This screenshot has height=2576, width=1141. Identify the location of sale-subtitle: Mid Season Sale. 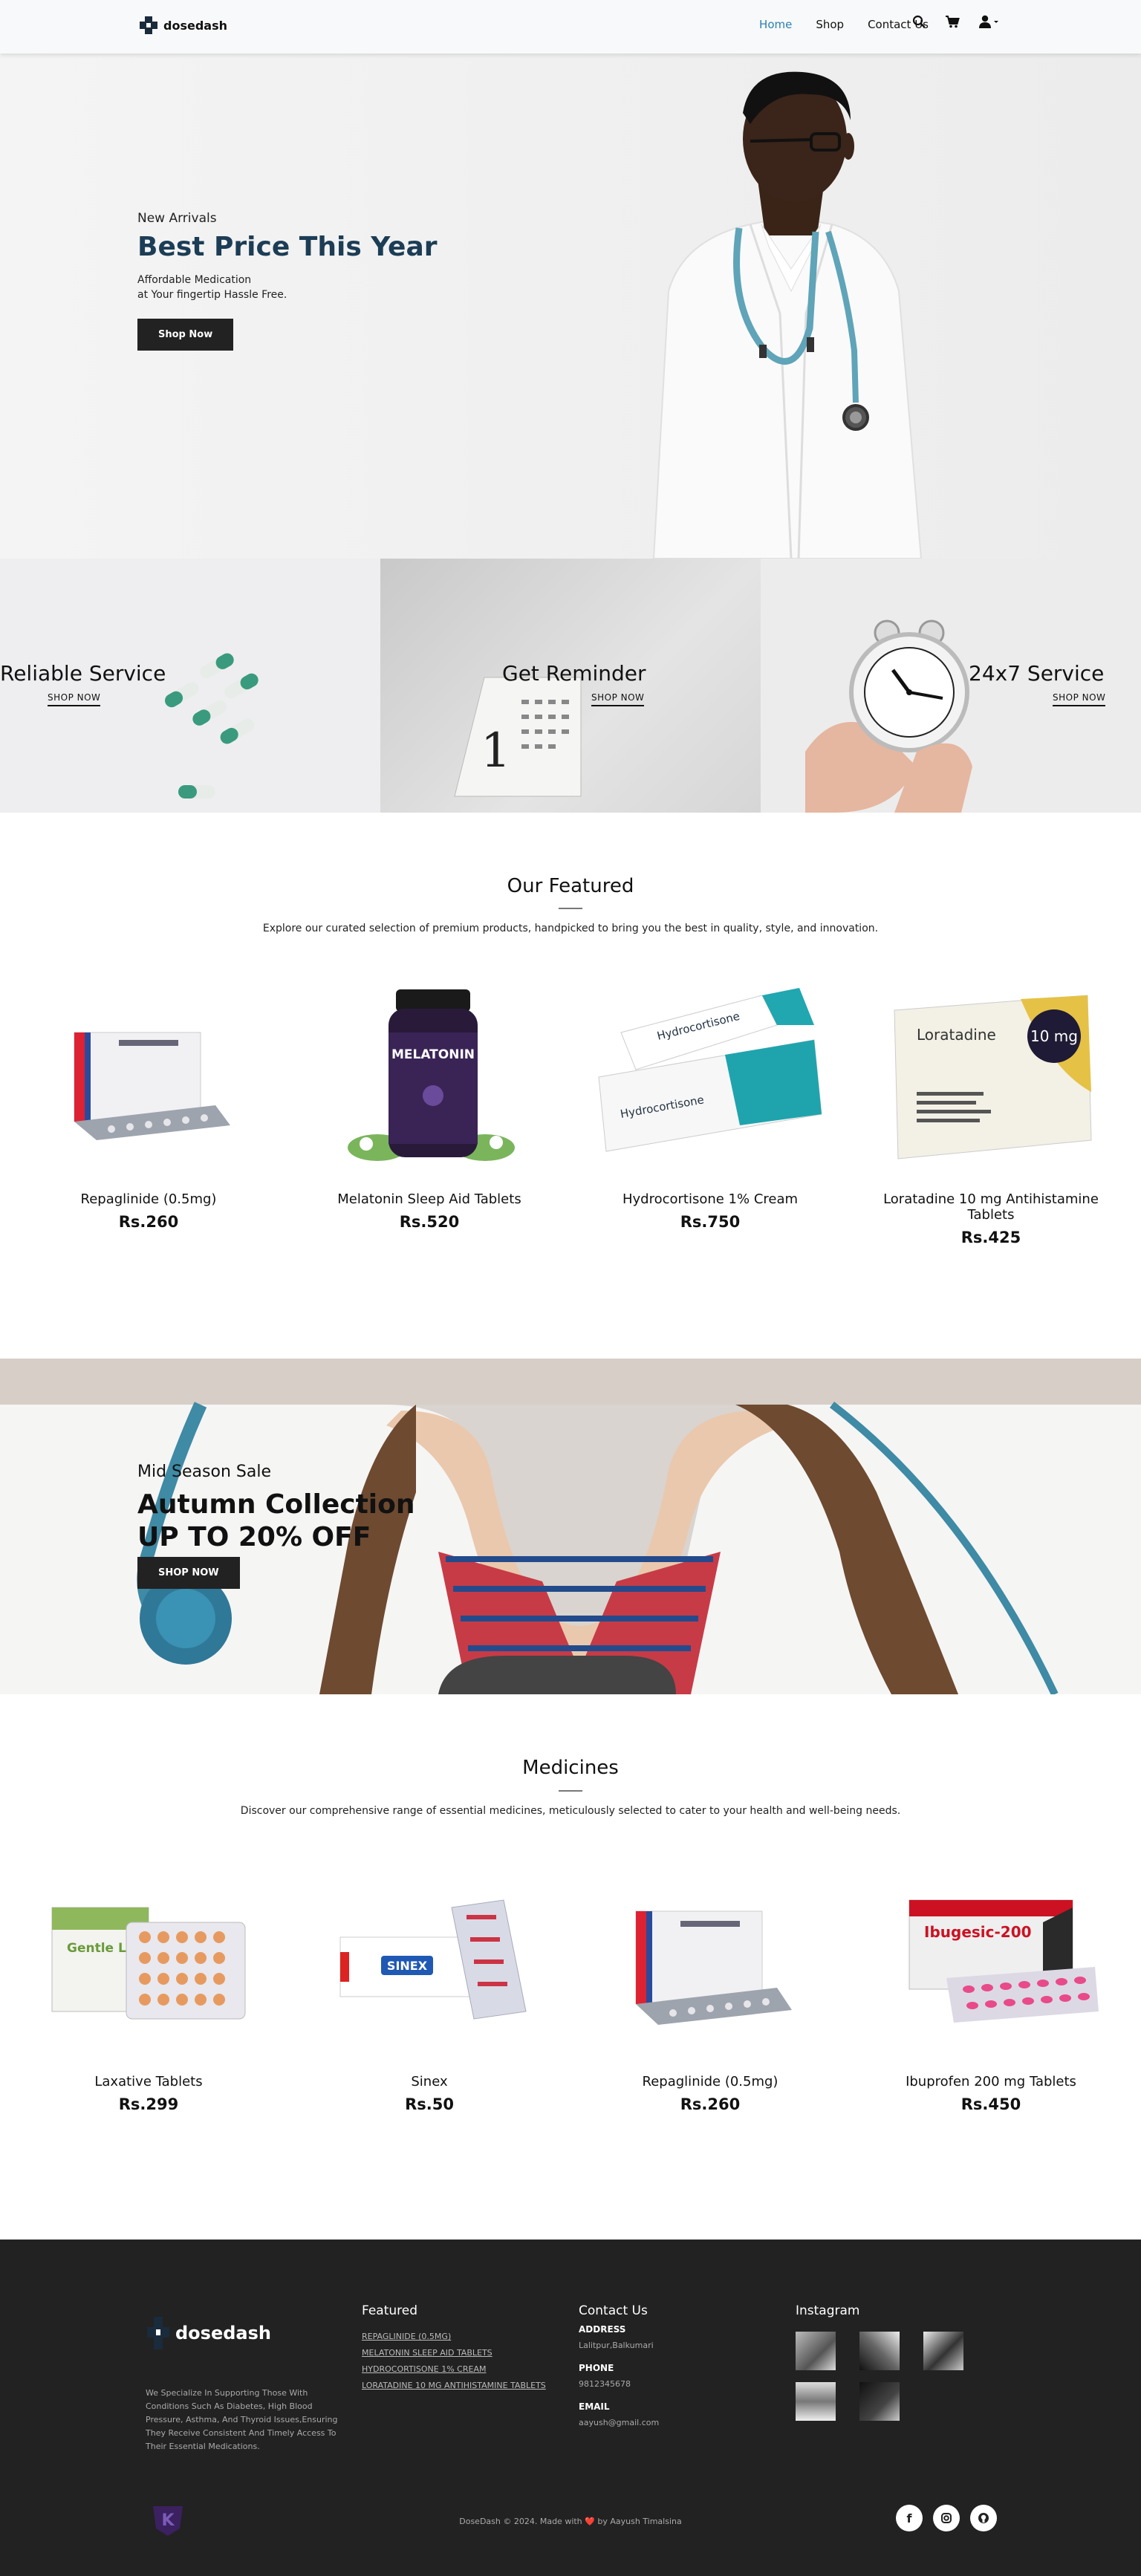
(204, 1472).